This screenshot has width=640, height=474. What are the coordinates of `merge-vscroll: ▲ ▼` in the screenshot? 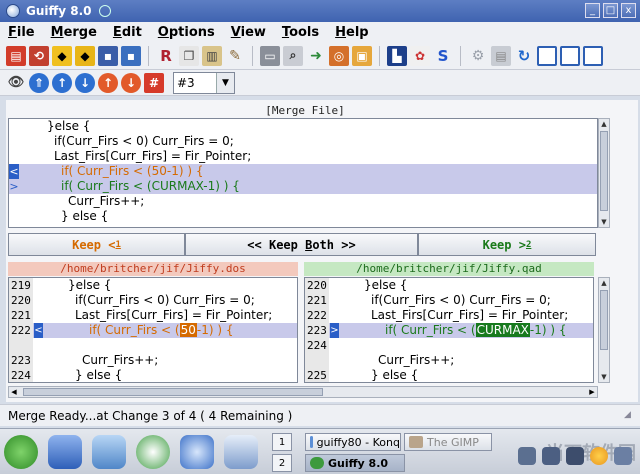 It's located at (604, 173).